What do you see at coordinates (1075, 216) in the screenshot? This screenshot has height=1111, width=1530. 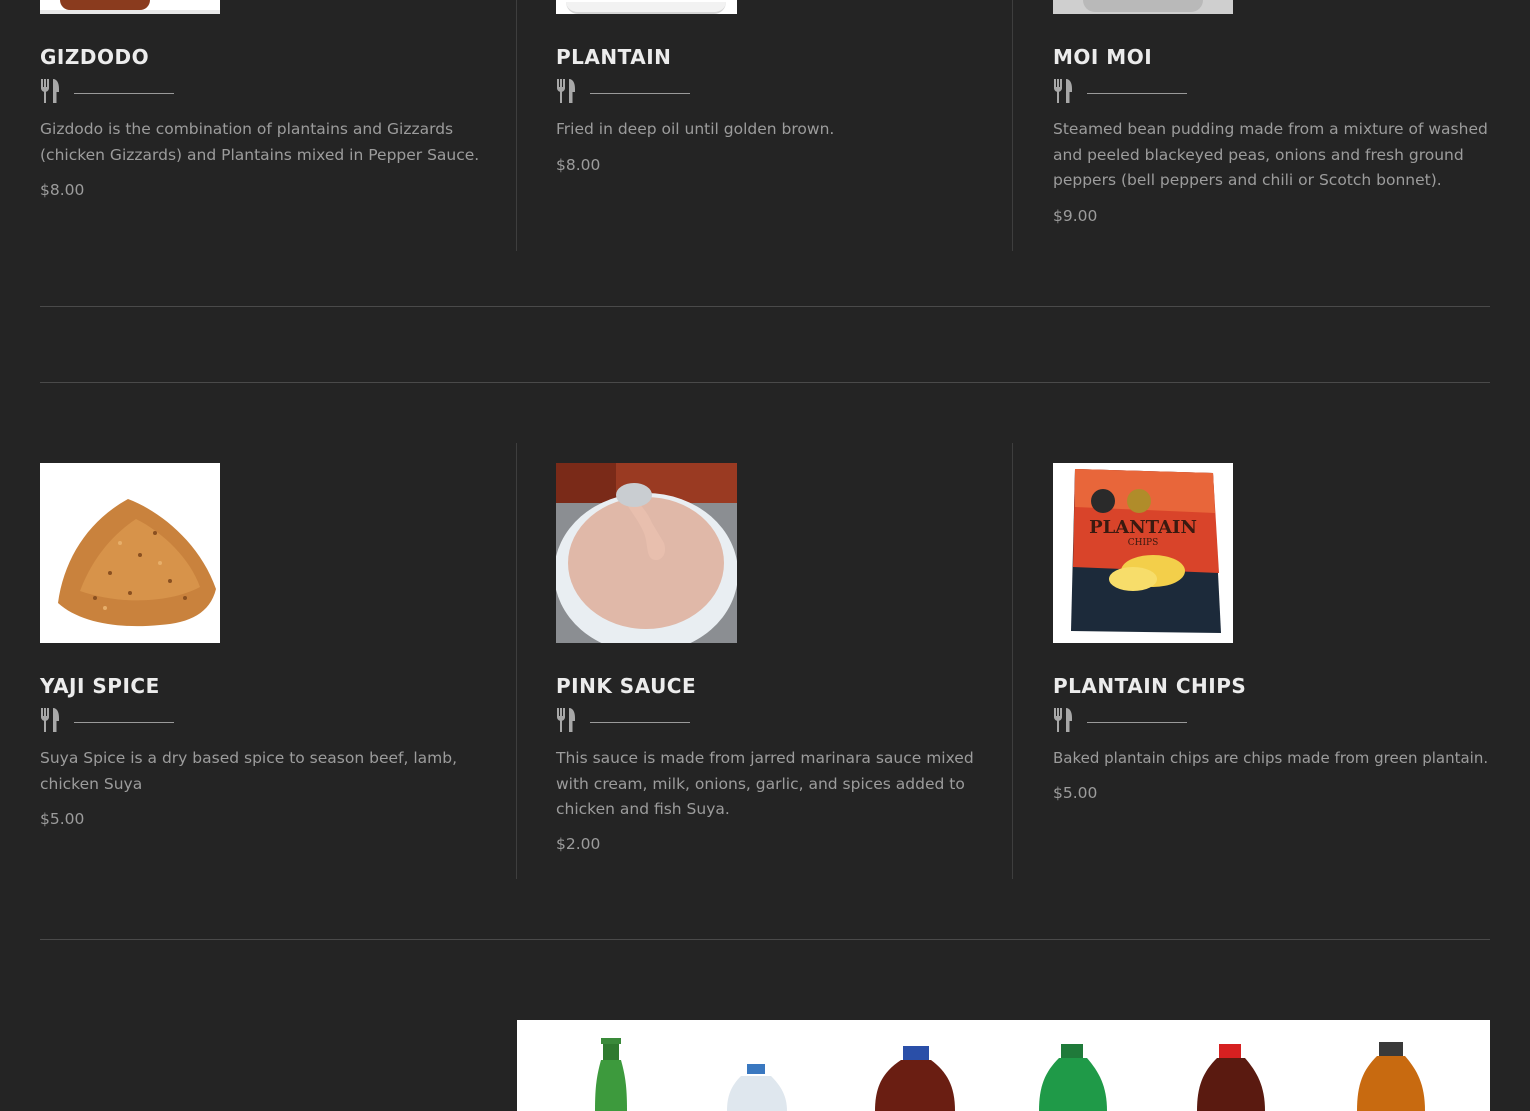 I see `item-price: $9.00` at bounding box center [1075, 216].